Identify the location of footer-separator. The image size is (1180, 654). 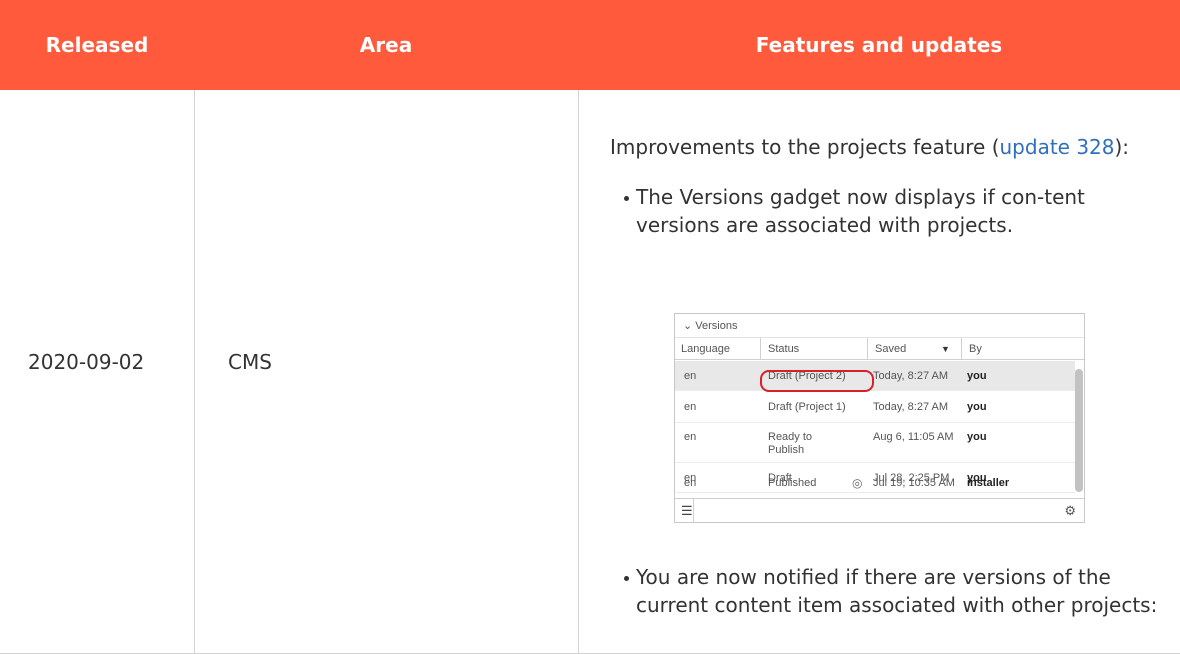
(693, 511).